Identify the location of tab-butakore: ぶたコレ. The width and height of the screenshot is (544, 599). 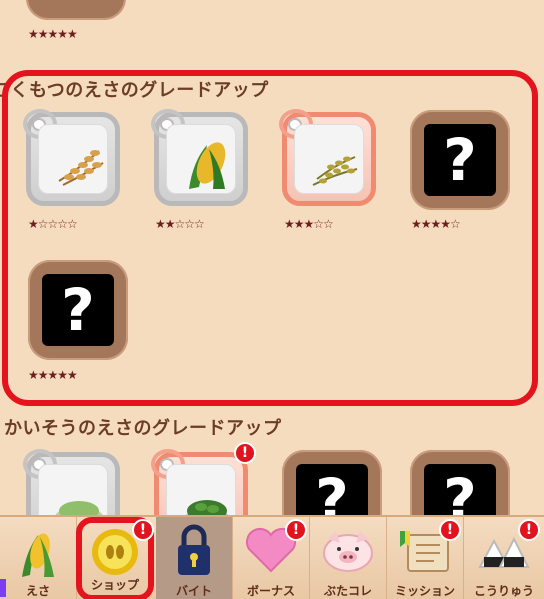
(348, 558).